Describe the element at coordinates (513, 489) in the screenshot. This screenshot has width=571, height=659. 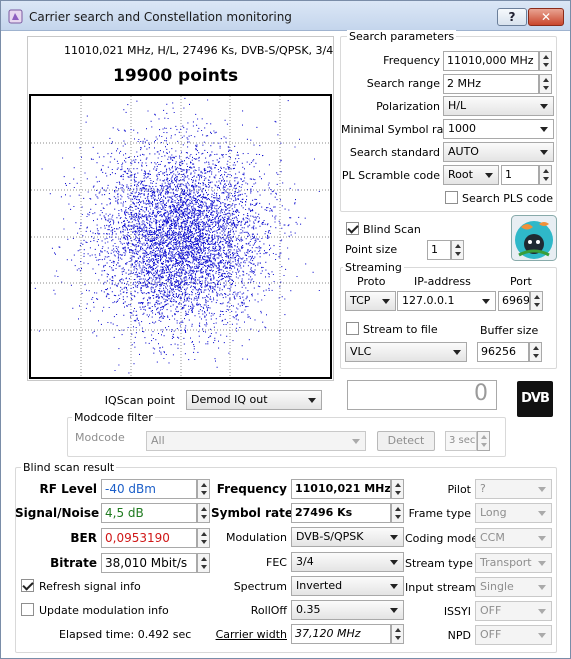
I see `pilot-select: ?` at that location.